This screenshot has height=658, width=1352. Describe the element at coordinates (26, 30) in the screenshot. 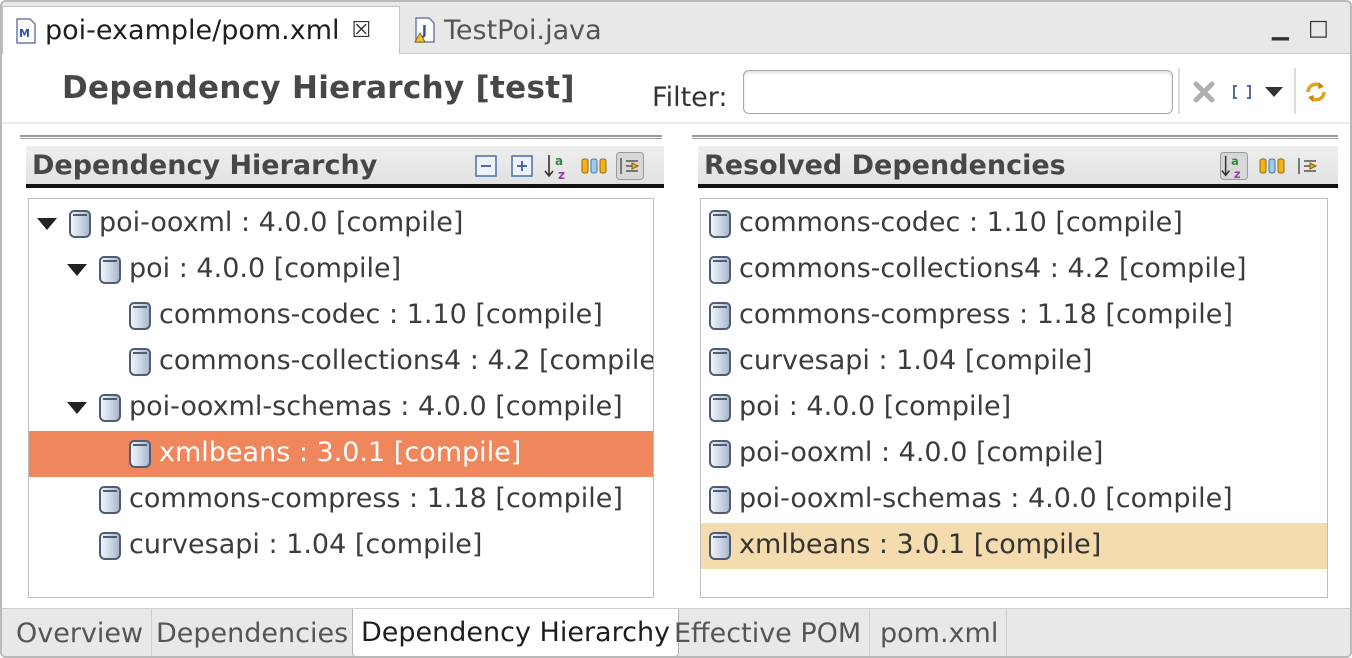

I see `maven-pom-icon: M` at that location.